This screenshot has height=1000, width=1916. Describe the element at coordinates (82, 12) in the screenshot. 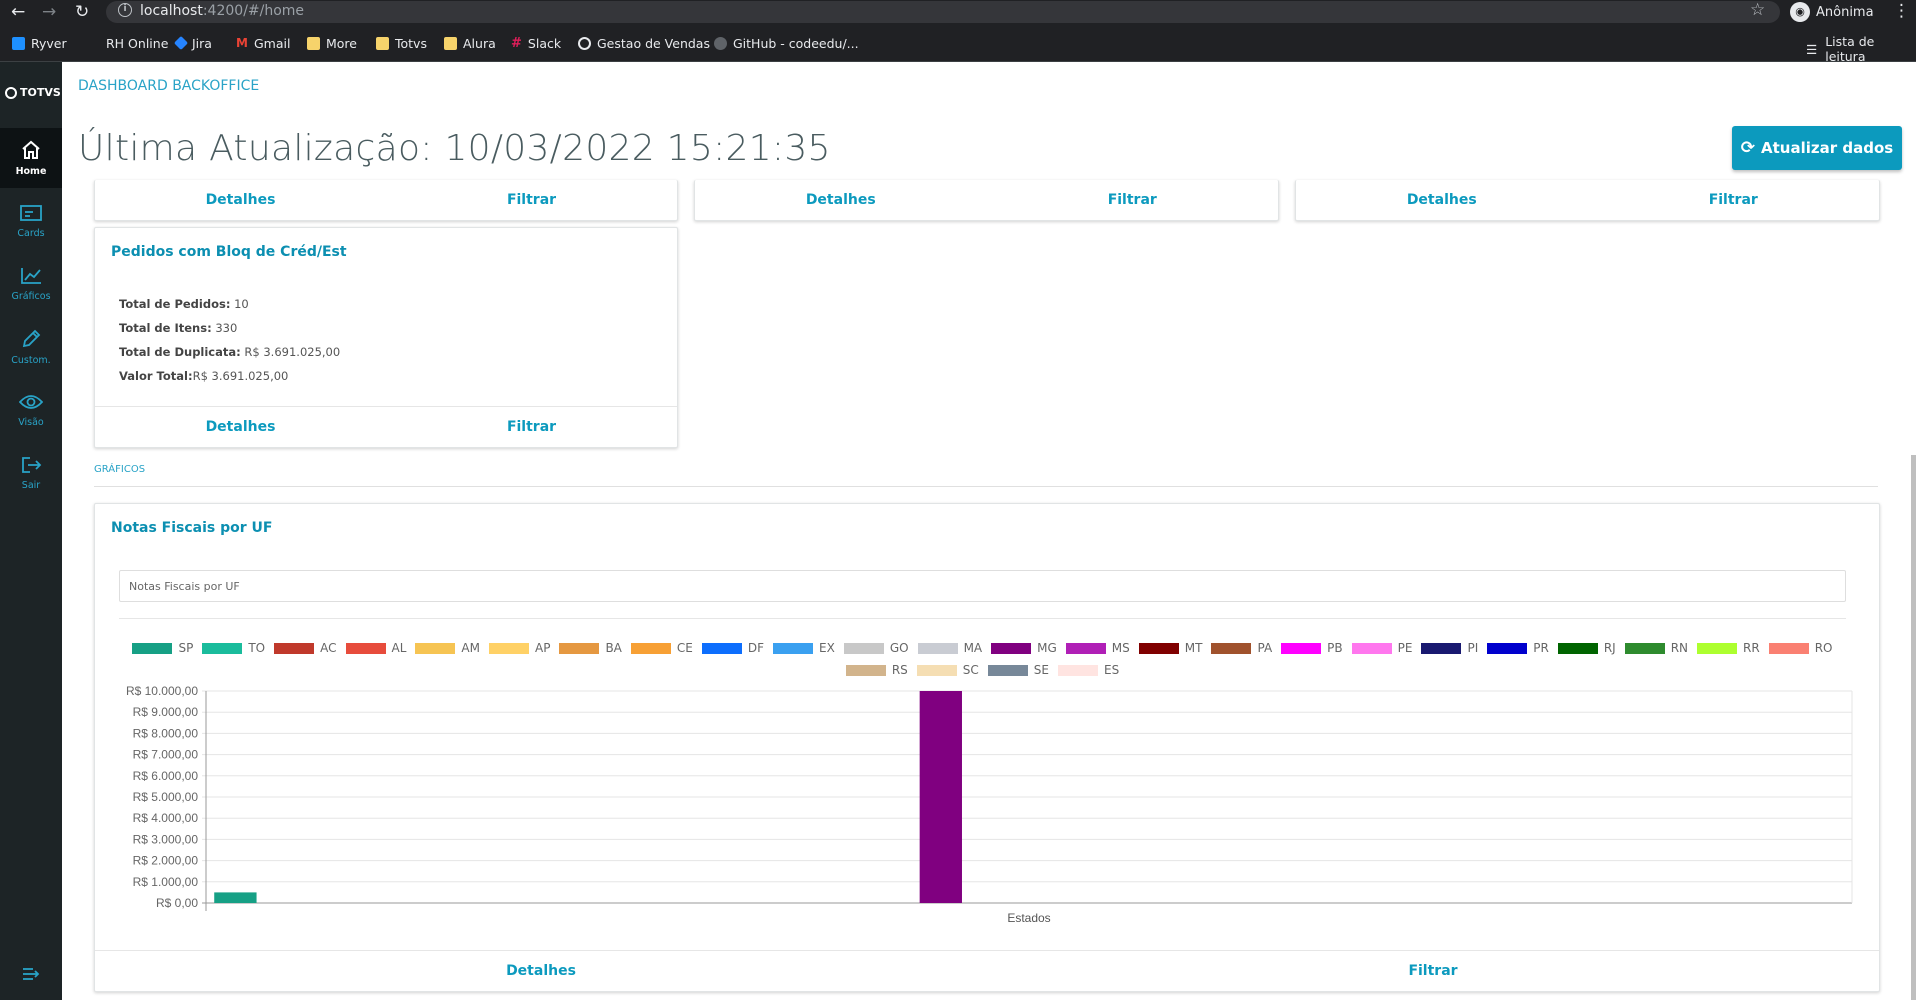

I see `reload-icon: ↻` at that location.